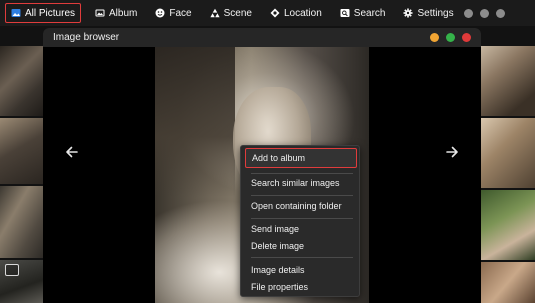  What do you see at coordinates (302, 13) in the screenshot?
I see `nav-location-label: Location` at bounding box center [302, 13].